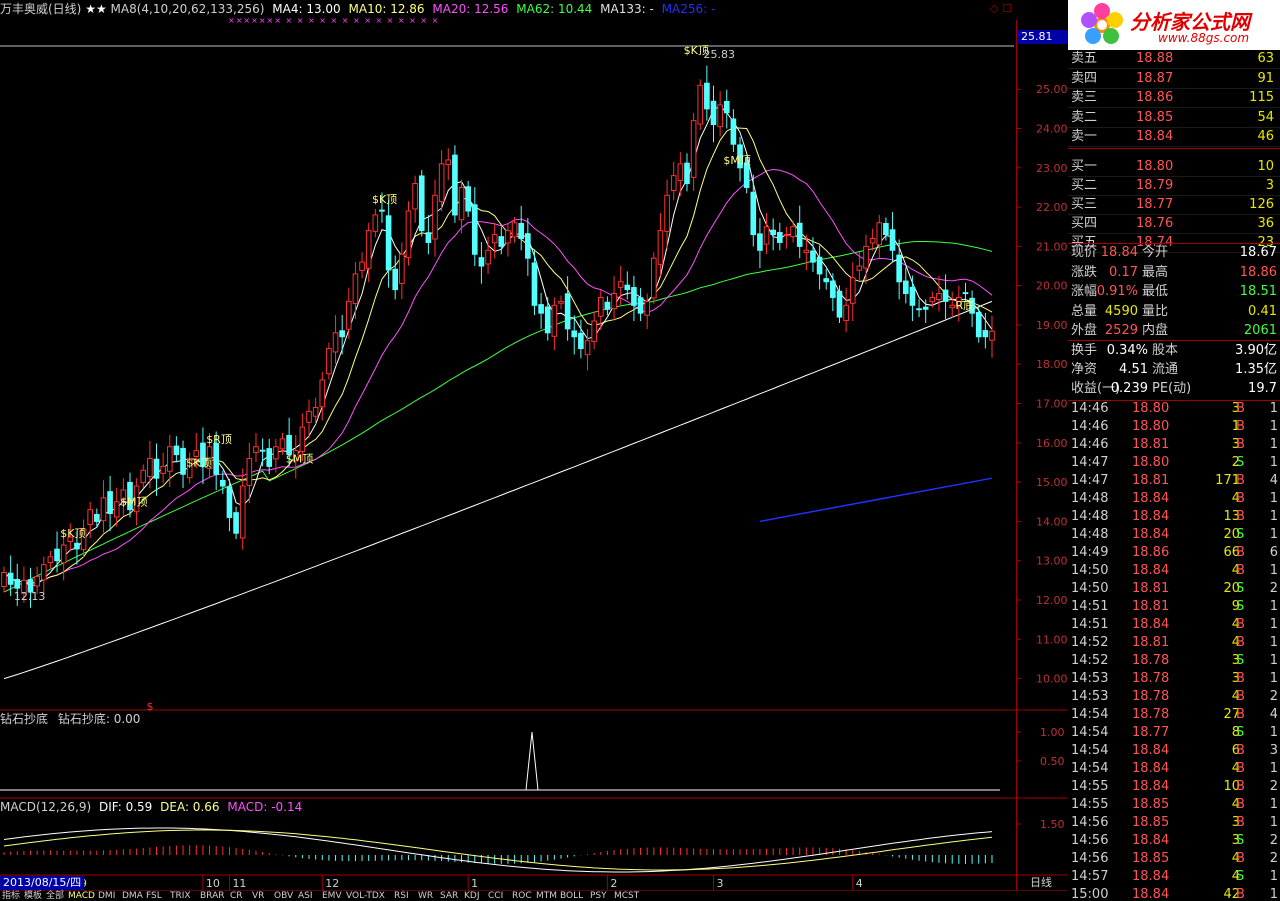  I want to click on chart-annotation: $K顶, so click(198, 462).